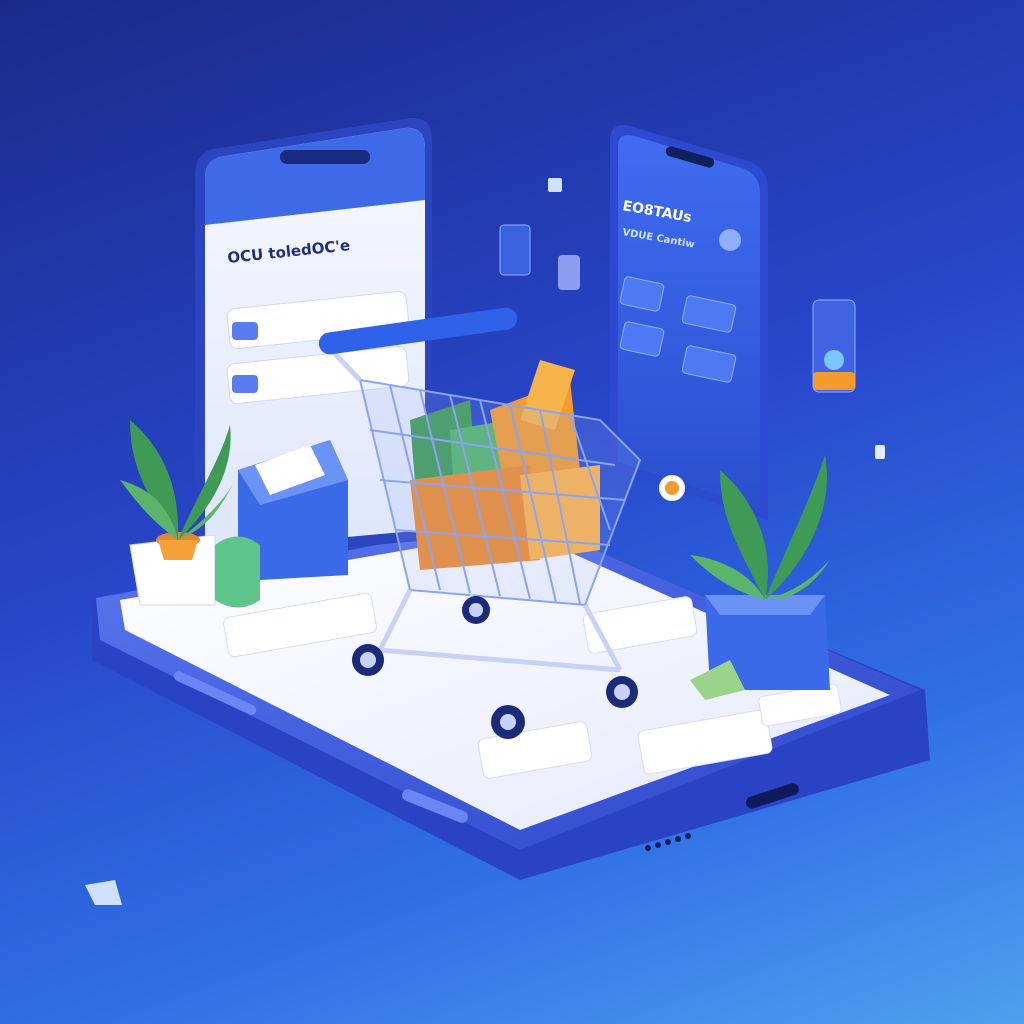 The image size is (1024, 1024). Describe the element at coordinates (730, 240) in the screenshot. I see `profile-icon` at that location.